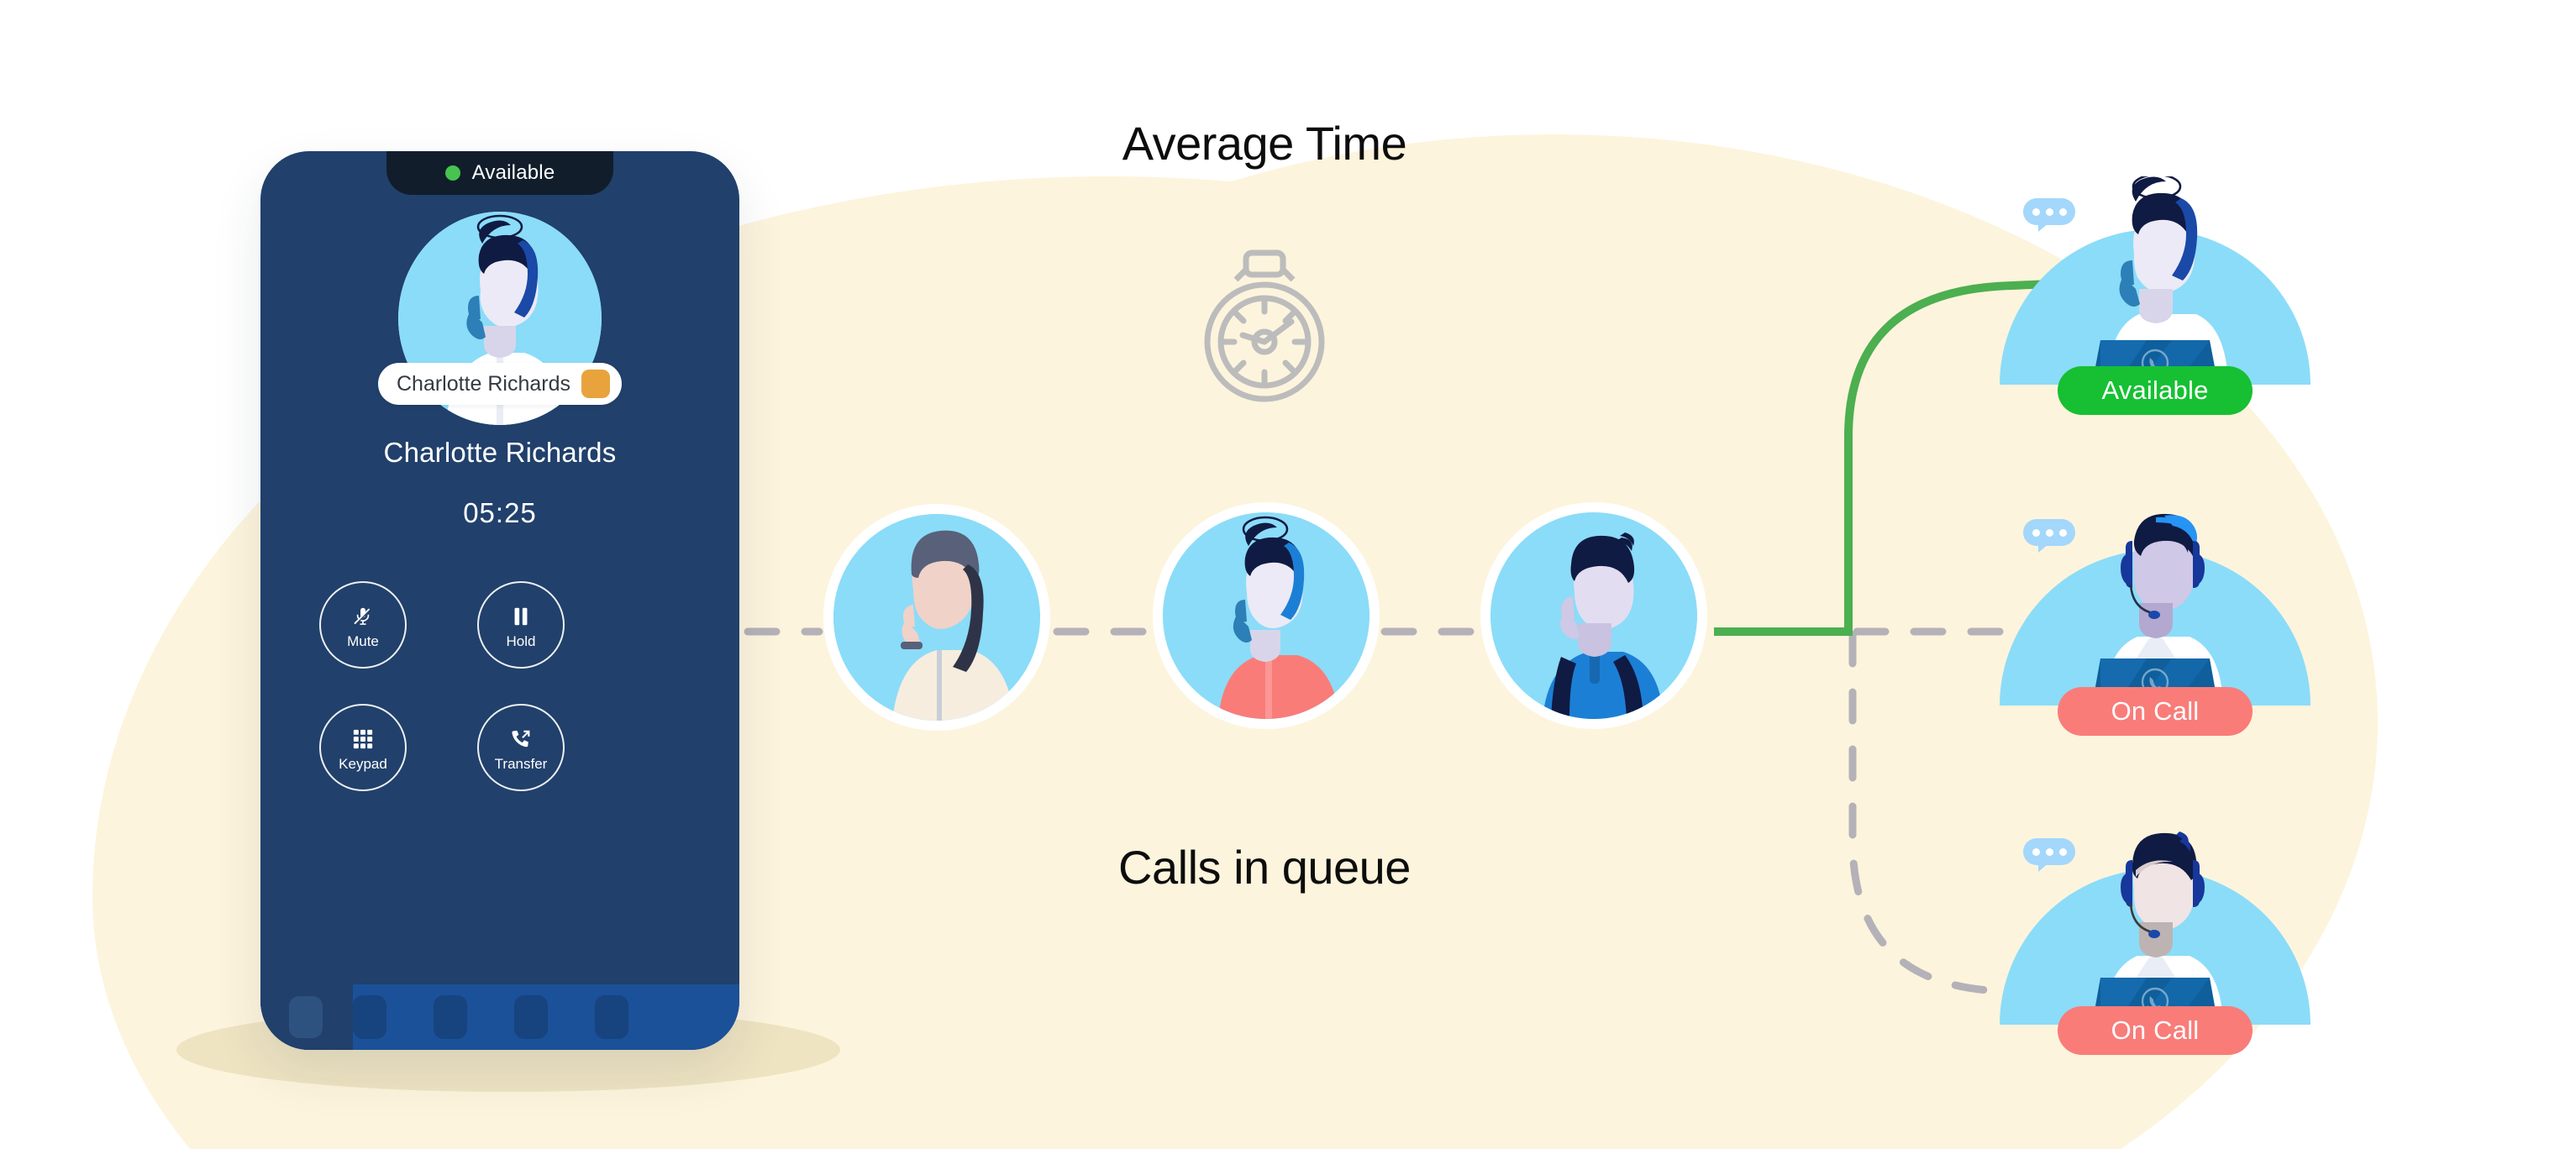 The image size is (2576, 1149). Describe the element at coordinates (306, 1017) in the screenshot. I see `dock-app-icon-left` at that location.